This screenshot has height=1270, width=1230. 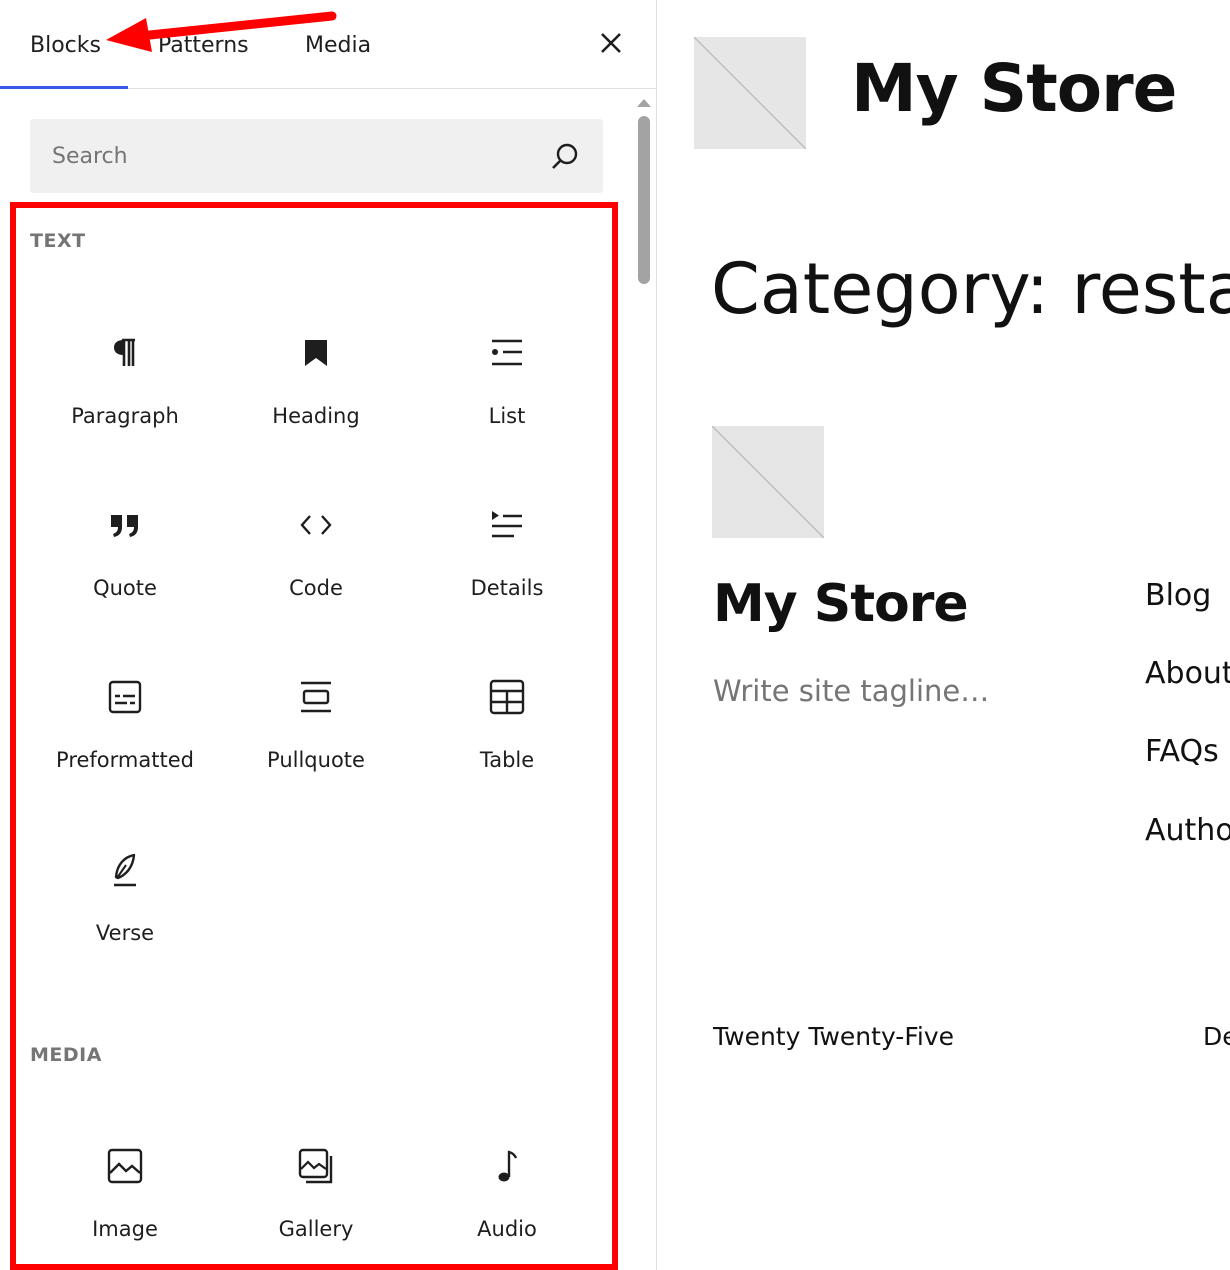 I want to click on nav-link-faqs: FAQs, so click(x=1182, y=751).